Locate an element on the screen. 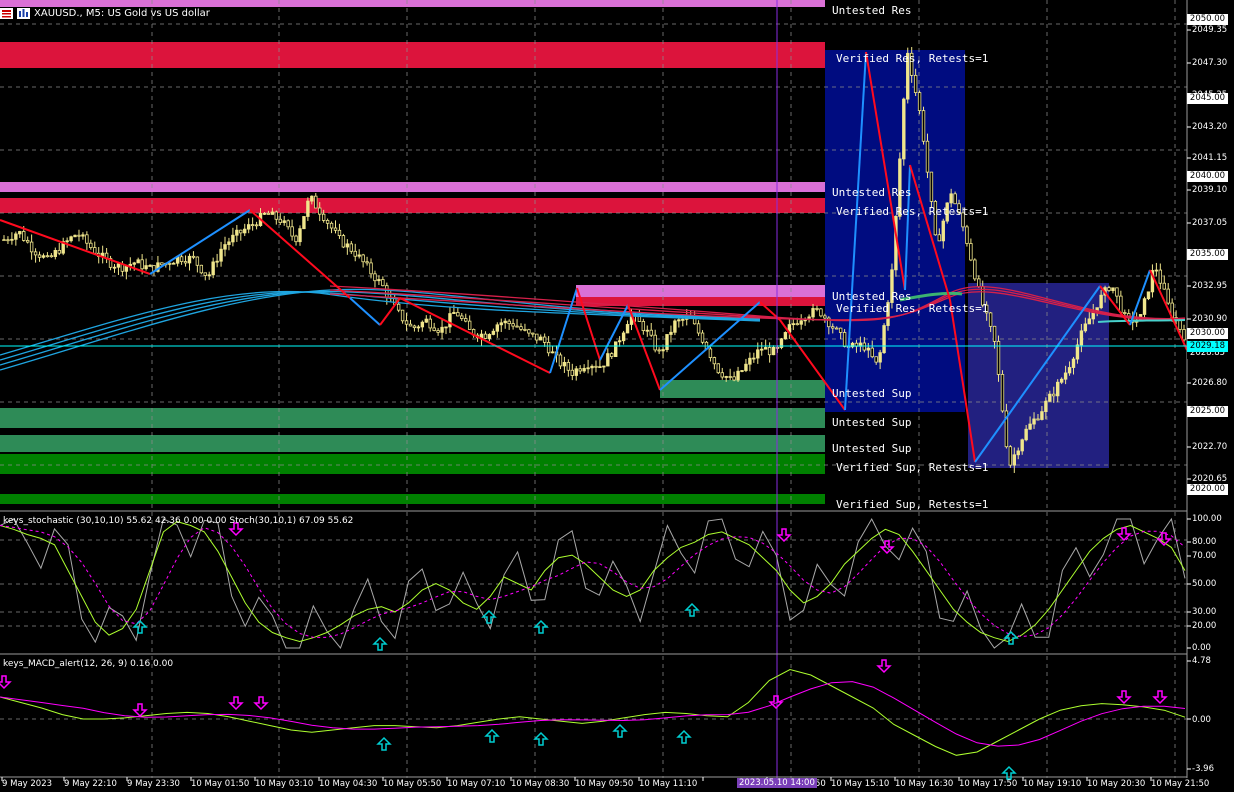 This screenshot has width=1234, height=792. chart-header: XAUUSD., M5: US Gold vs US dollar is located at coordinates (105, 13).